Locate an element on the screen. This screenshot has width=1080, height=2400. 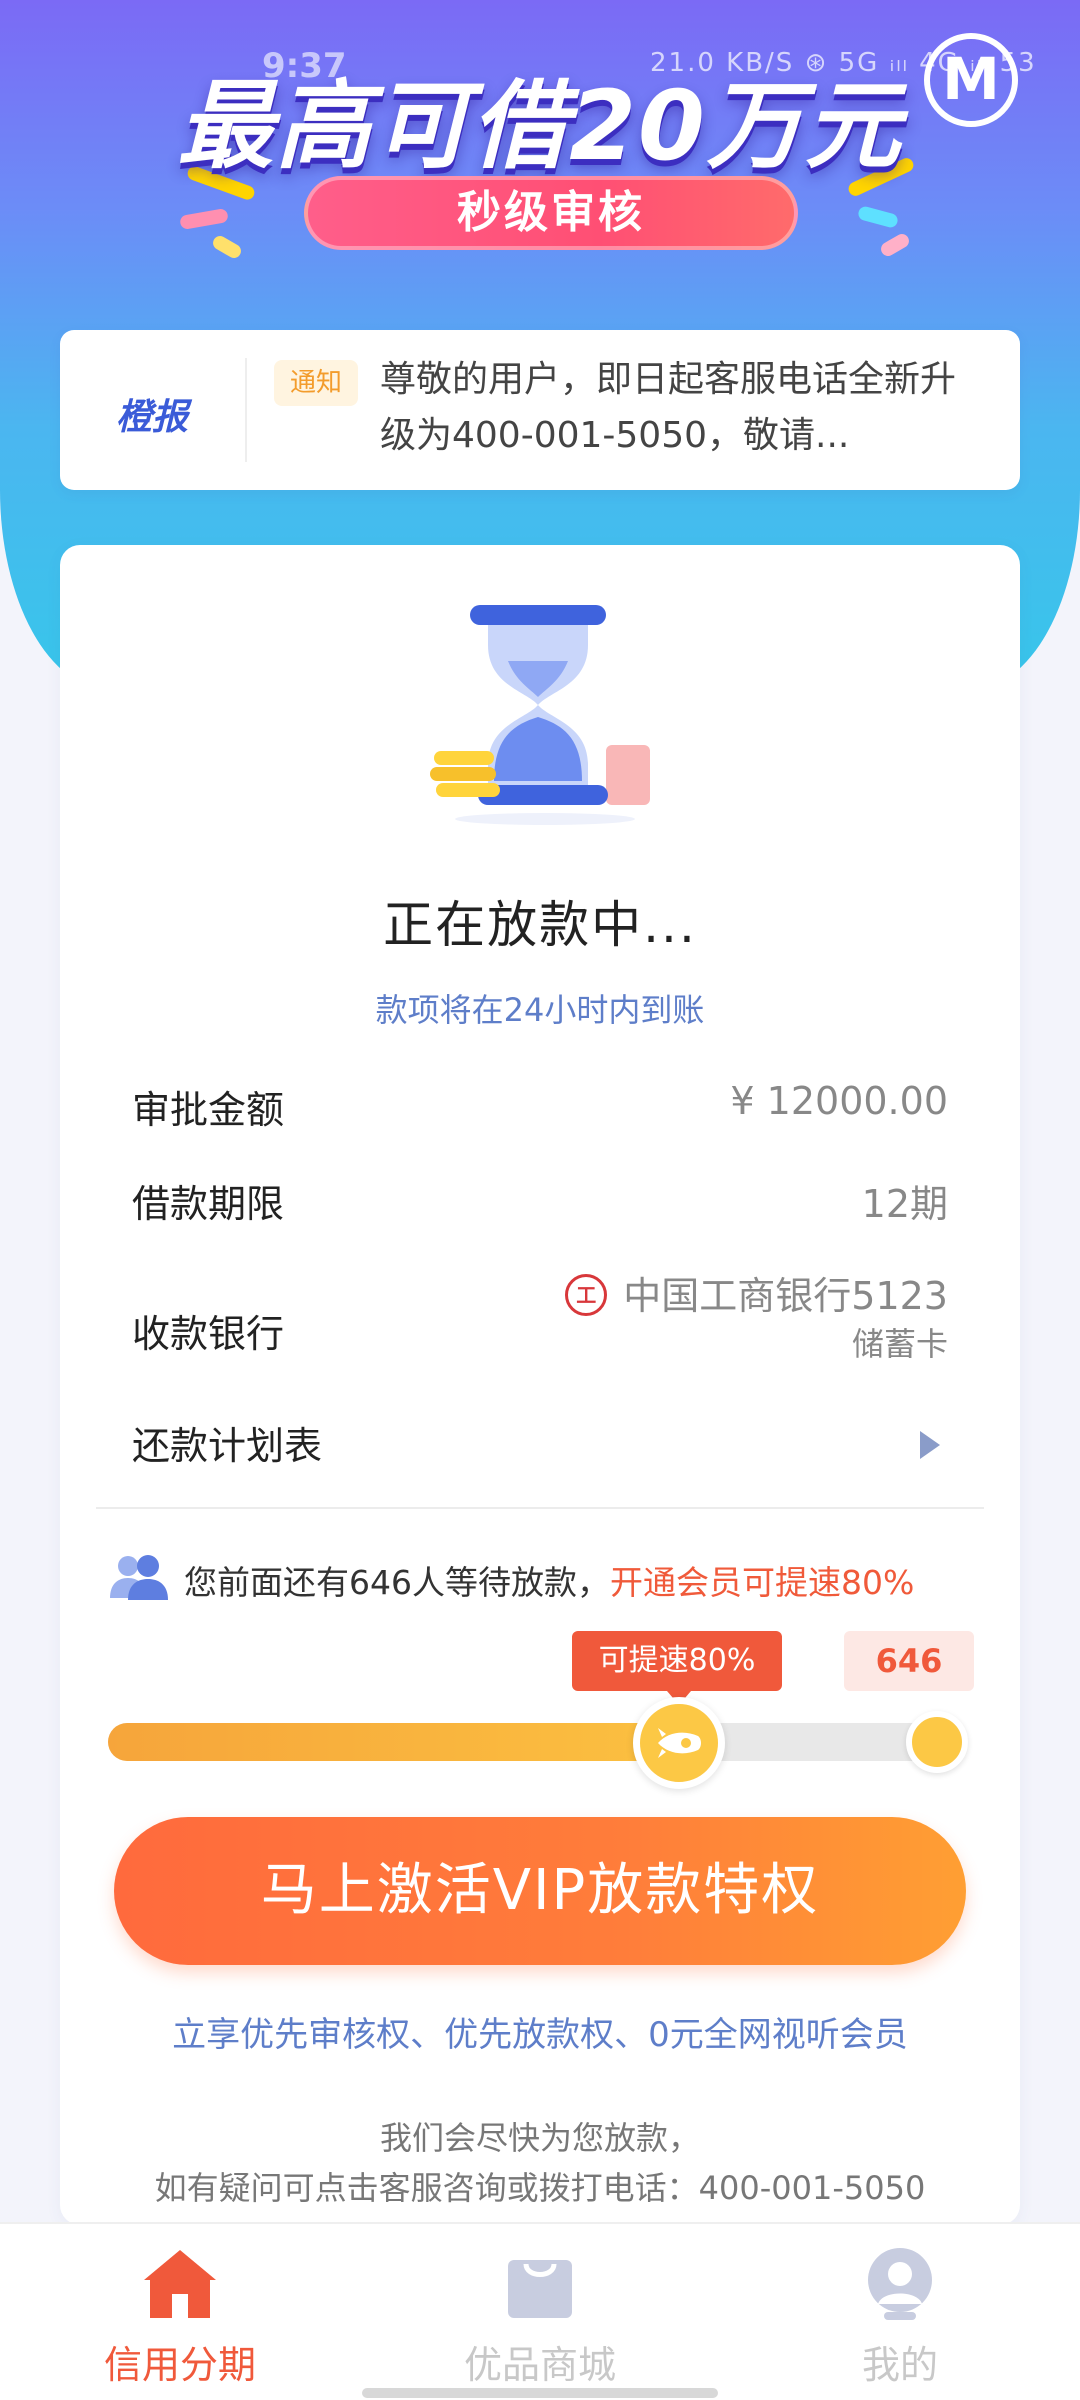
tab-credit-installment: 信用分期 is located at coordinates (180, 2312).